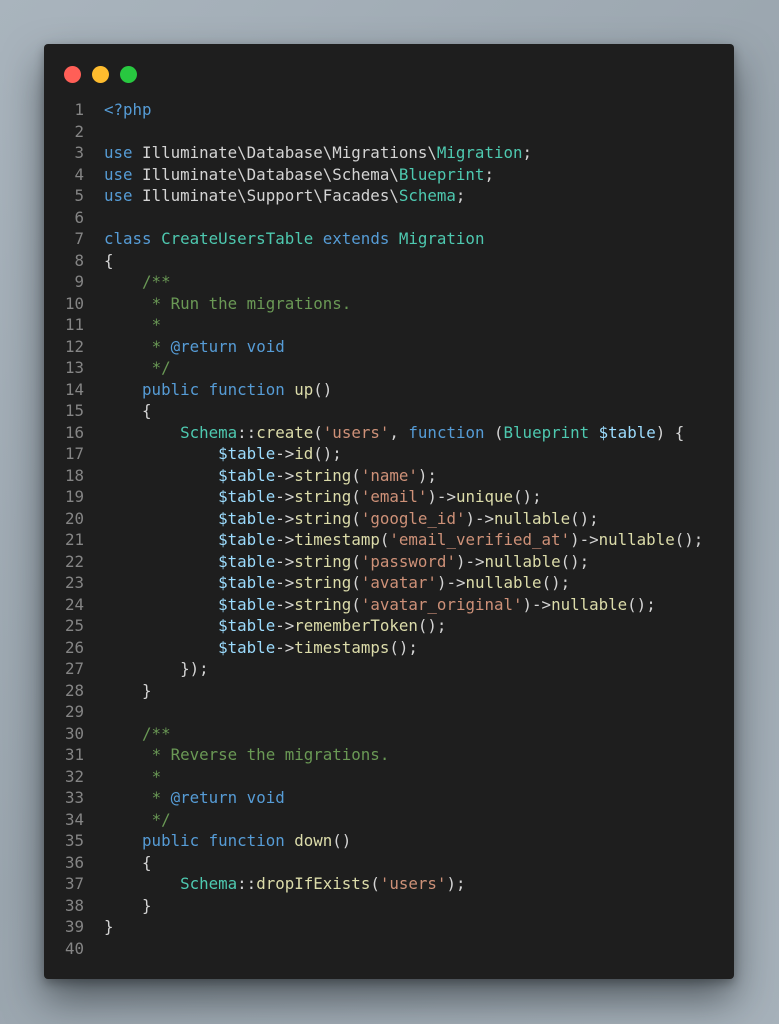  Describe the element at coordinates (79, 109) in the screenshot. I see `line-number: 1` at that location.